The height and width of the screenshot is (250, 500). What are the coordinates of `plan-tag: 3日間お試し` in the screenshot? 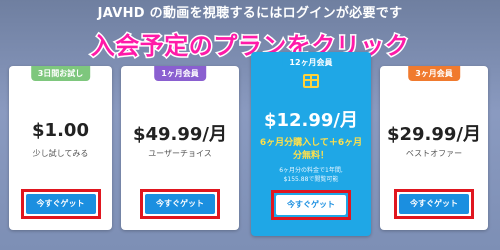 It's located at (60, 73).